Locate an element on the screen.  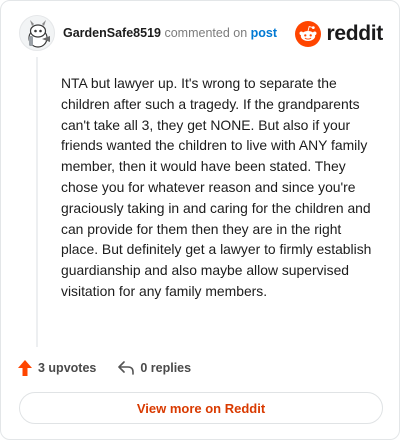
comment-actions: 3 upvotes 0 replies is located at coordinates (104, 368).